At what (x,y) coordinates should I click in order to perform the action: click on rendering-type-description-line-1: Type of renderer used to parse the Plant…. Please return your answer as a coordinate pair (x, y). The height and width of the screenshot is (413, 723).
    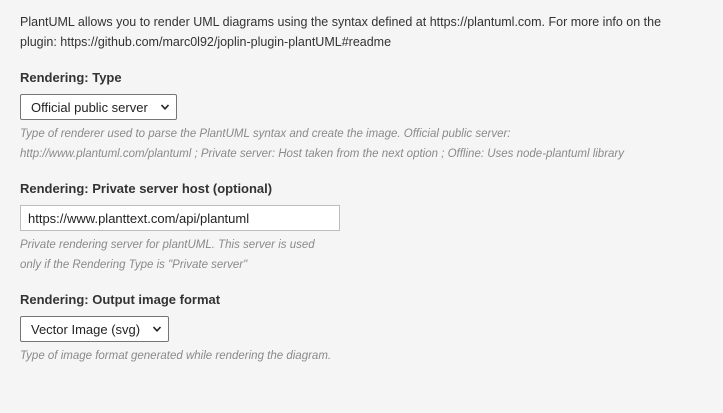
    Looking at the image, I should click on (265, 134).